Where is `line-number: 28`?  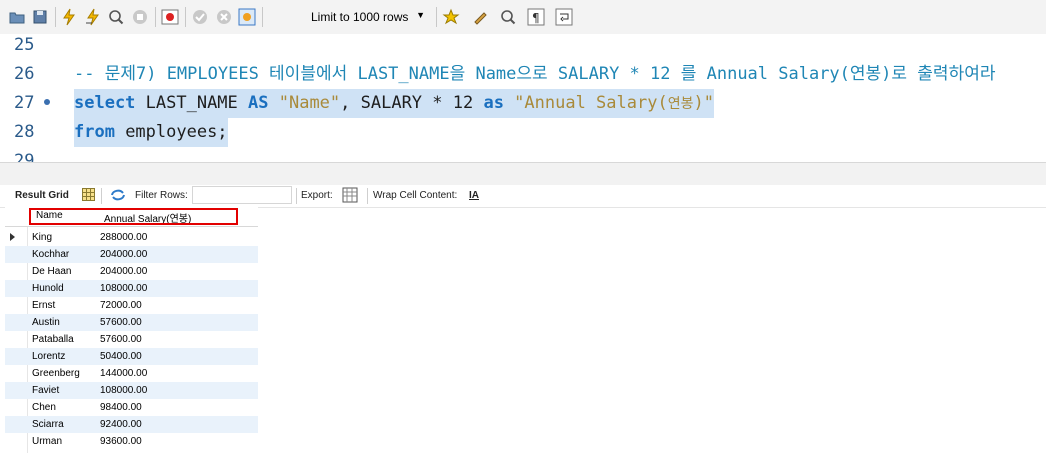
line-number: 28 is located at coordinates (24, 132).